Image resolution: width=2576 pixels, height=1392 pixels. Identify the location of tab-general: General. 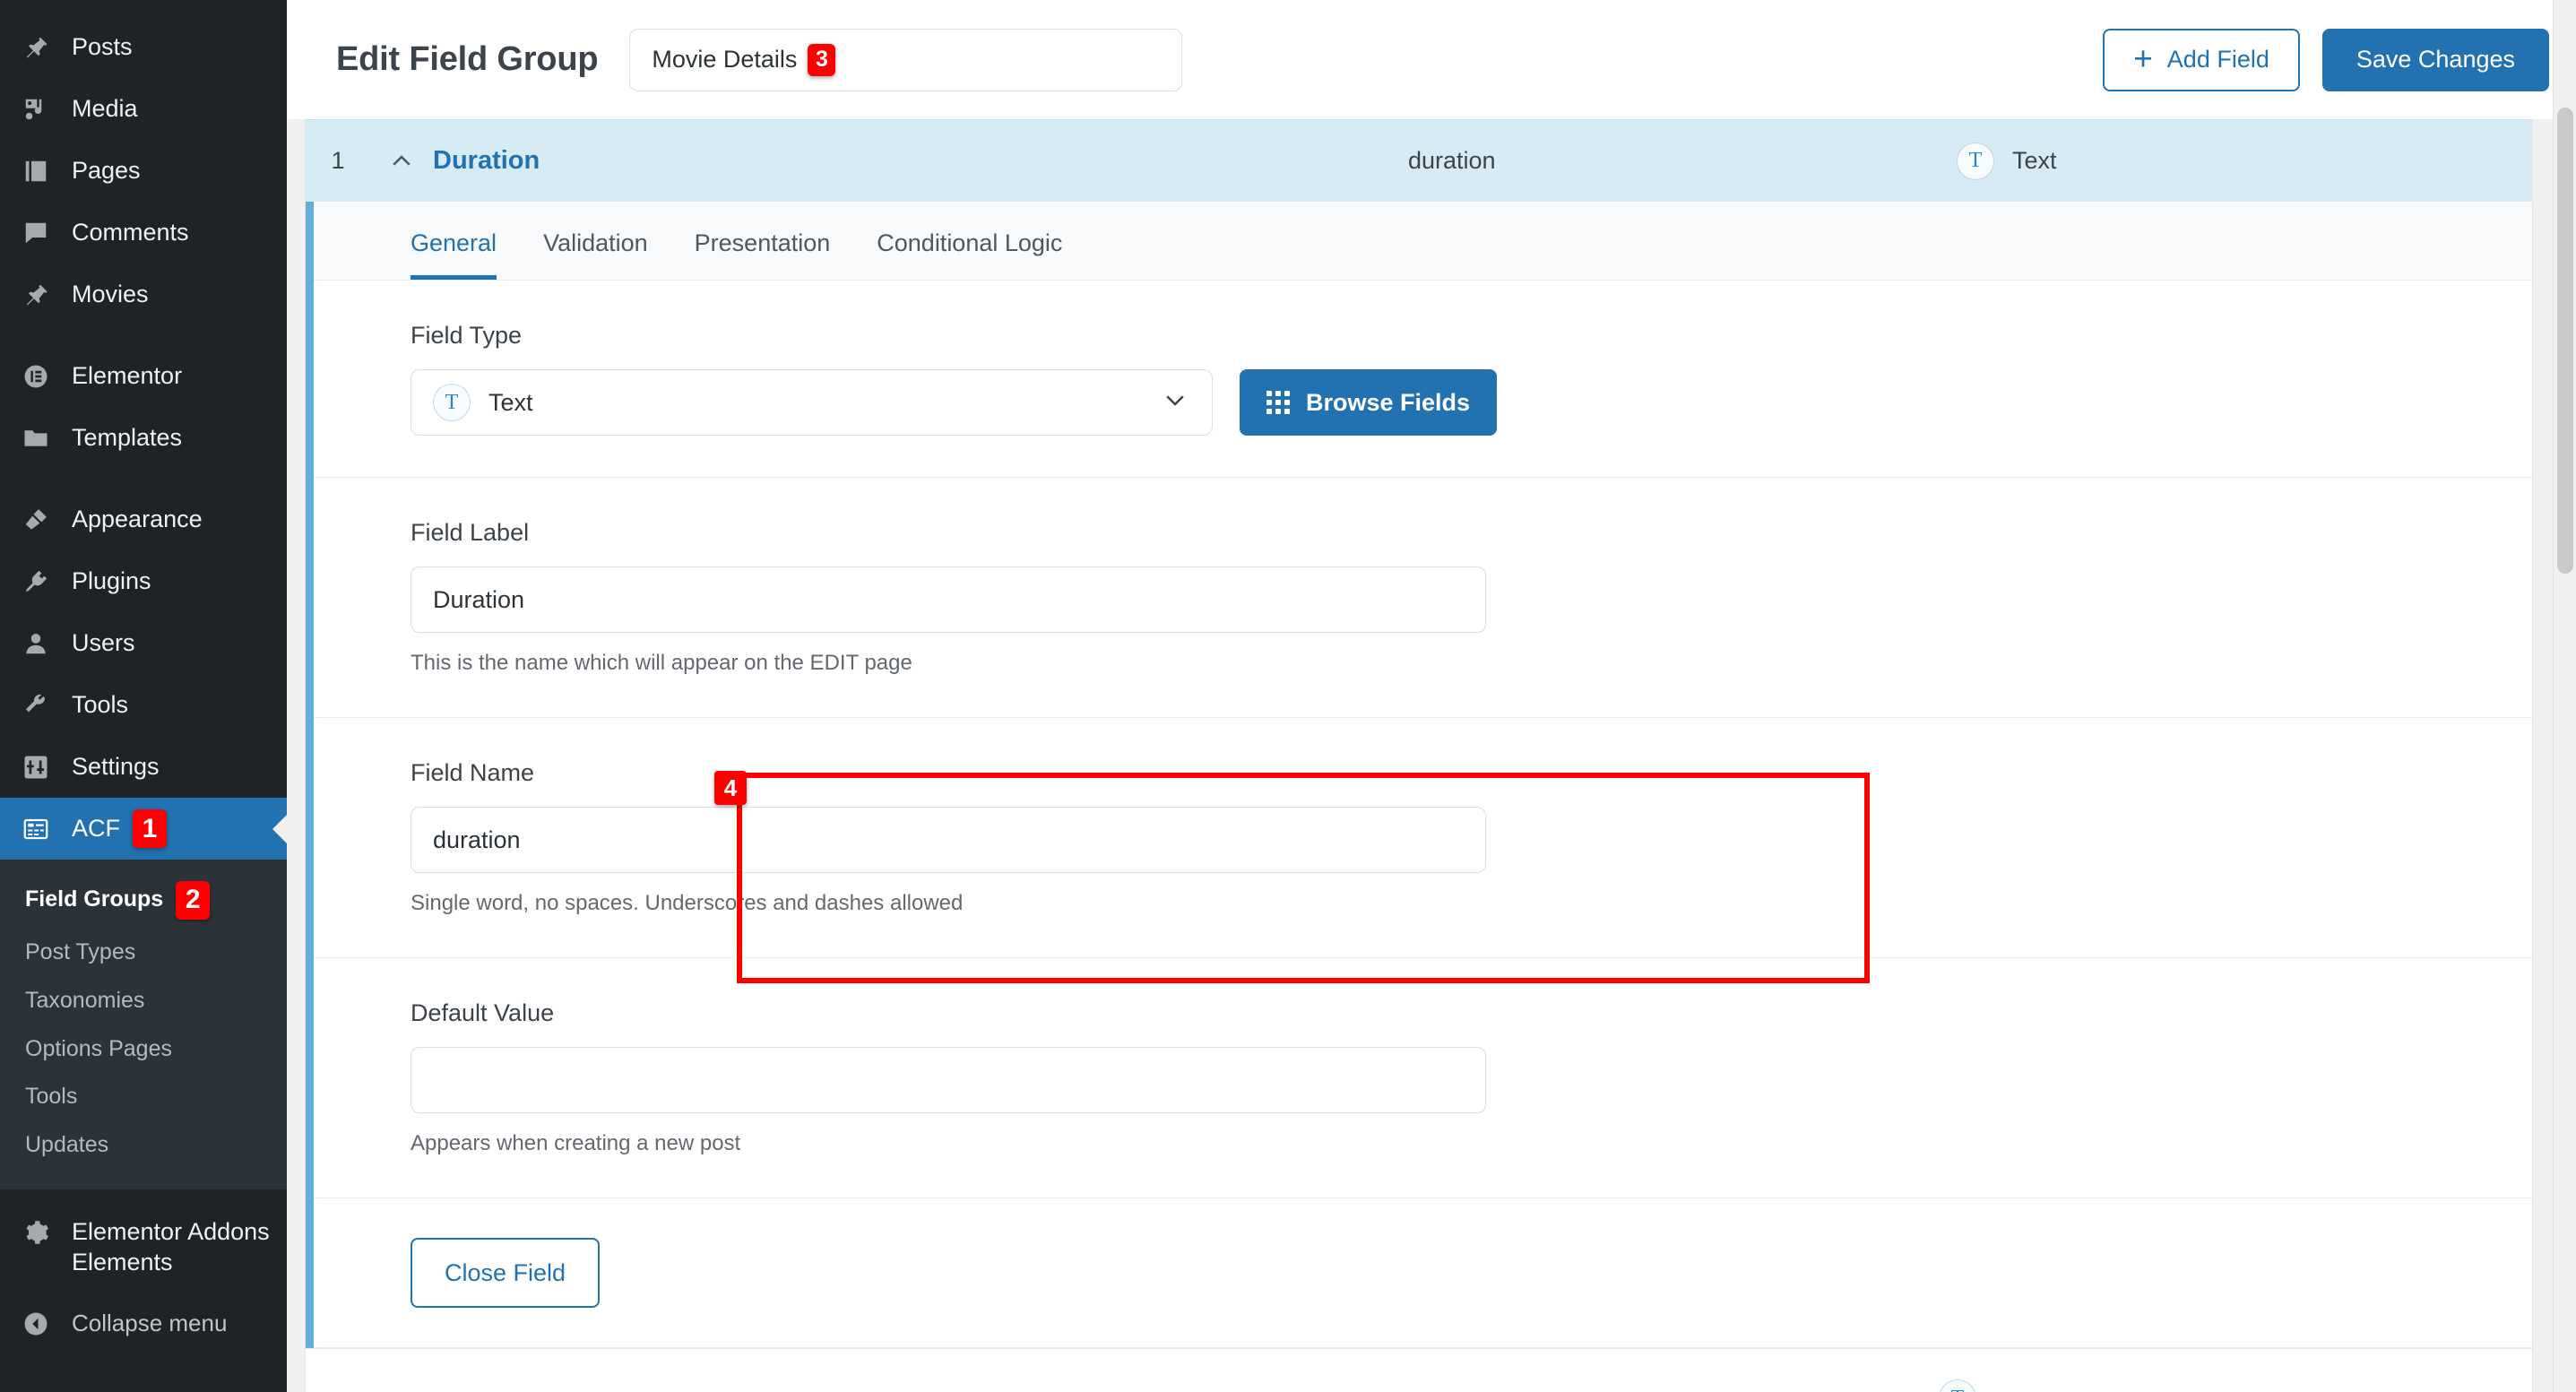
(454, 254).